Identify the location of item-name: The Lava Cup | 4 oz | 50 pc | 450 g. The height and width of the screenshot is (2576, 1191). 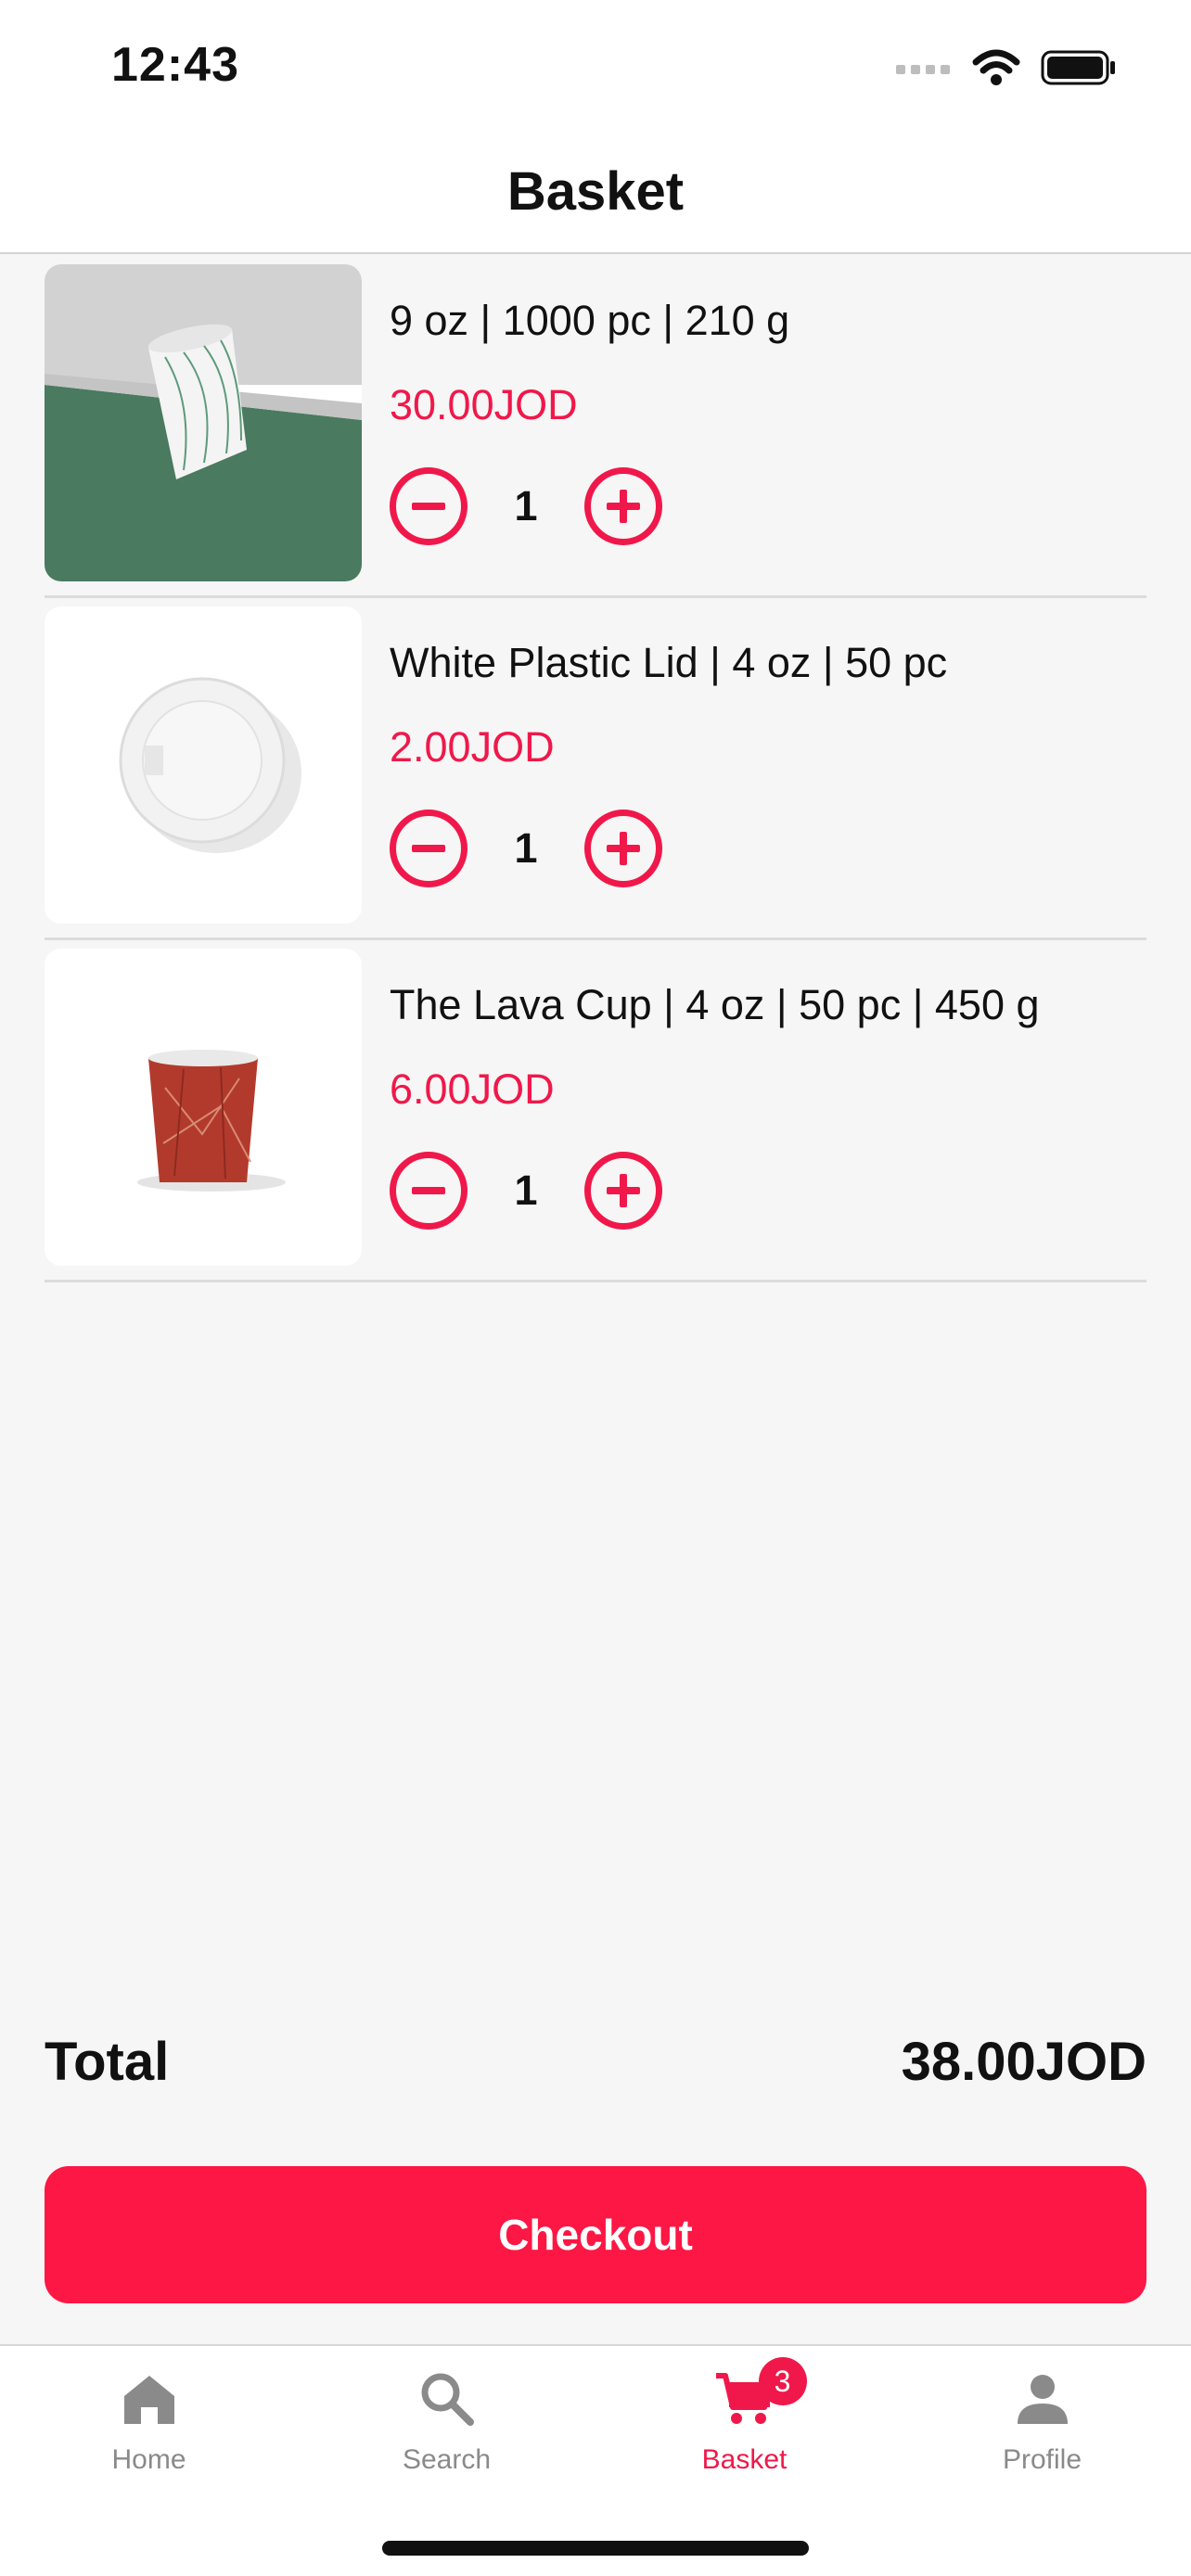
(715, 1004).